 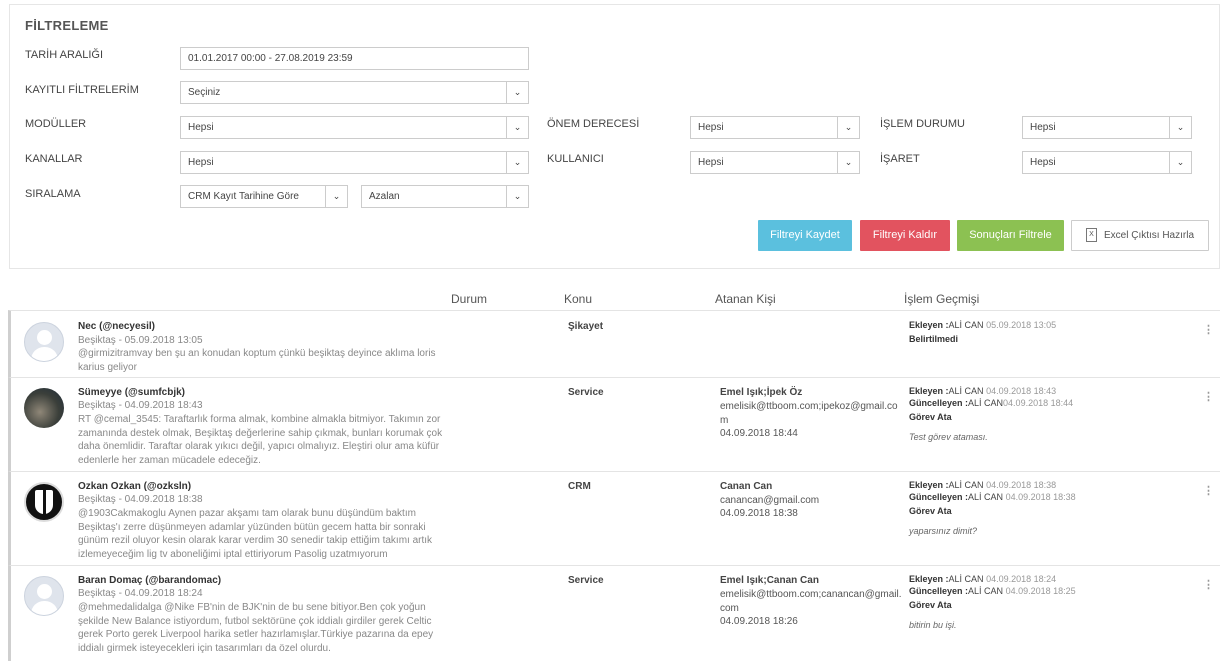 I want to click on process-status-select: Hepsi ⌄, so click(x=1107, y=127).